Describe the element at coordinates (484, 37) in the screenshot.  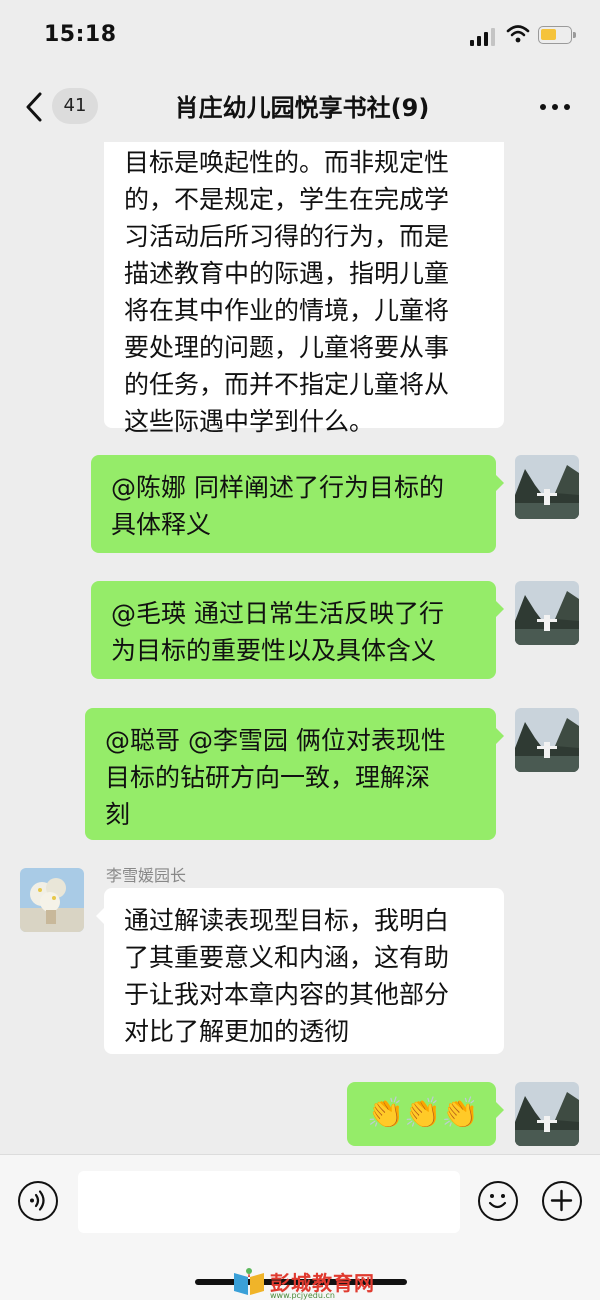
I see `signal-icon` at that location.